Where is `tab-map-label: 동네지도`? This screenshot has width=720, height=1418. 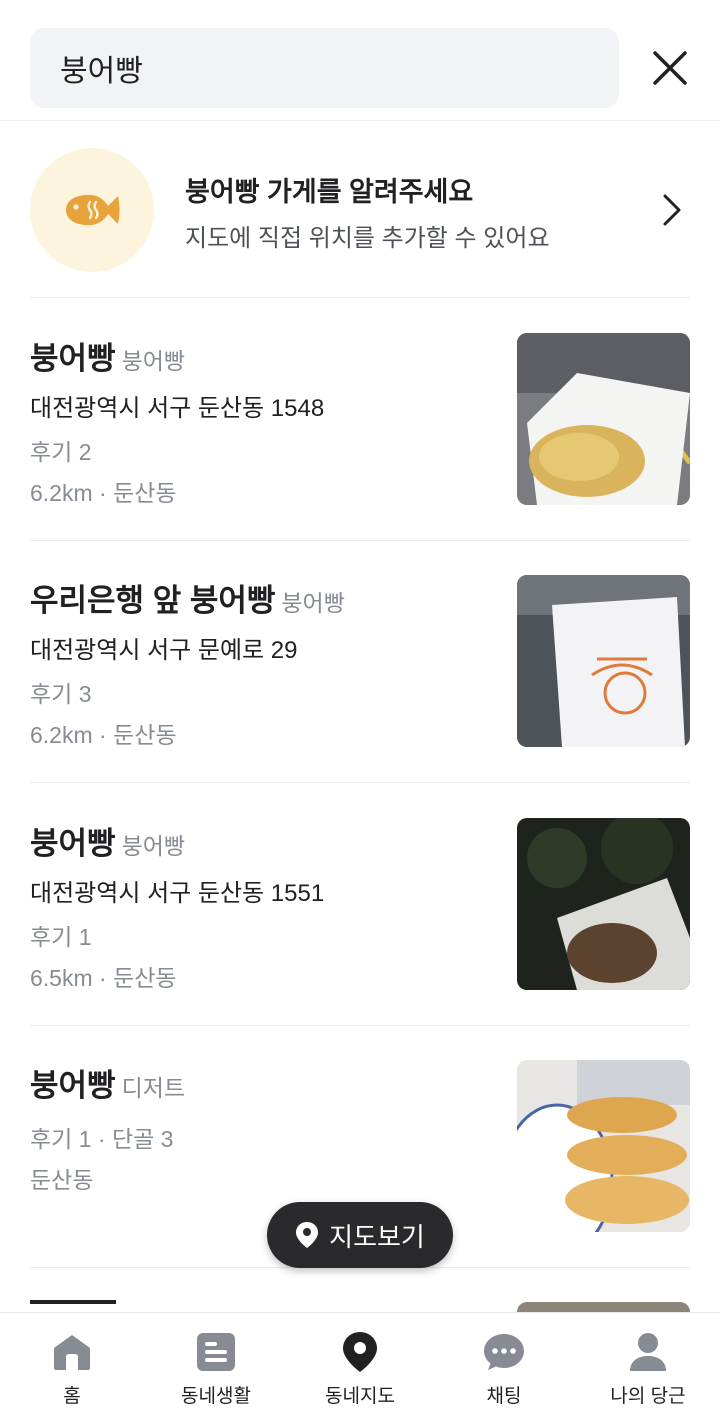 tab-map-label: 동네지도 is located at coordinates (360, 1396).